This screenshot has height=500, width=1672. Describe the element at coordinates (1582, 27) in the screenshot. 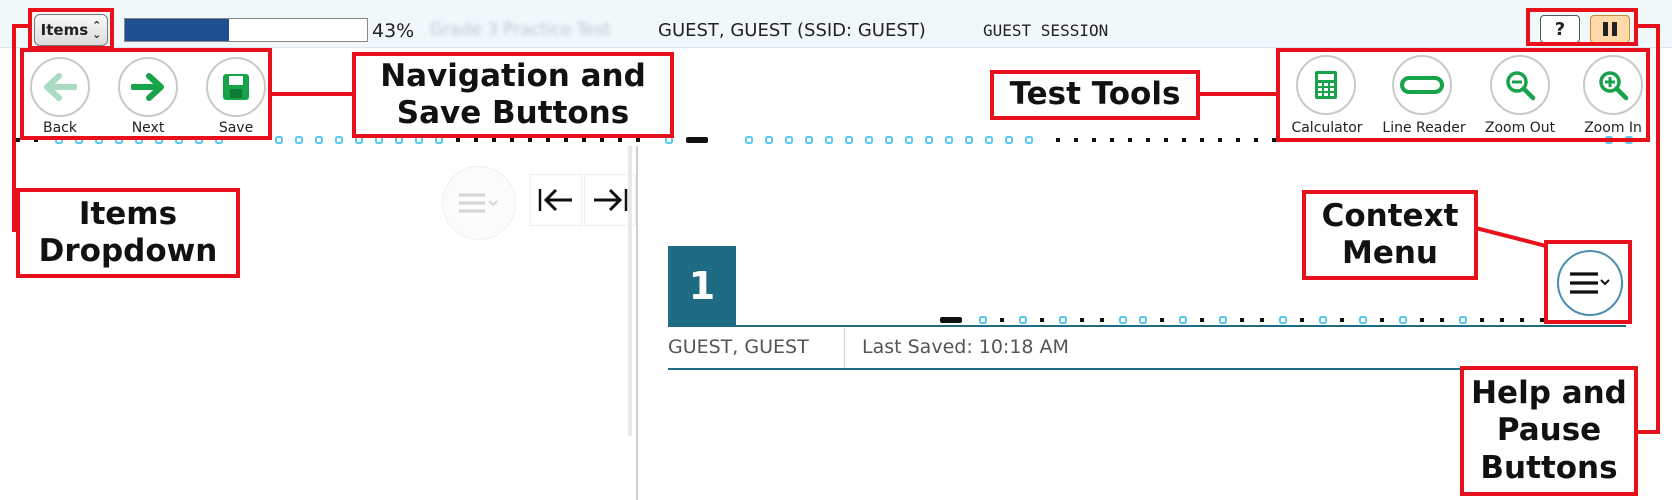

I see `help-pause-highlight` at that location.